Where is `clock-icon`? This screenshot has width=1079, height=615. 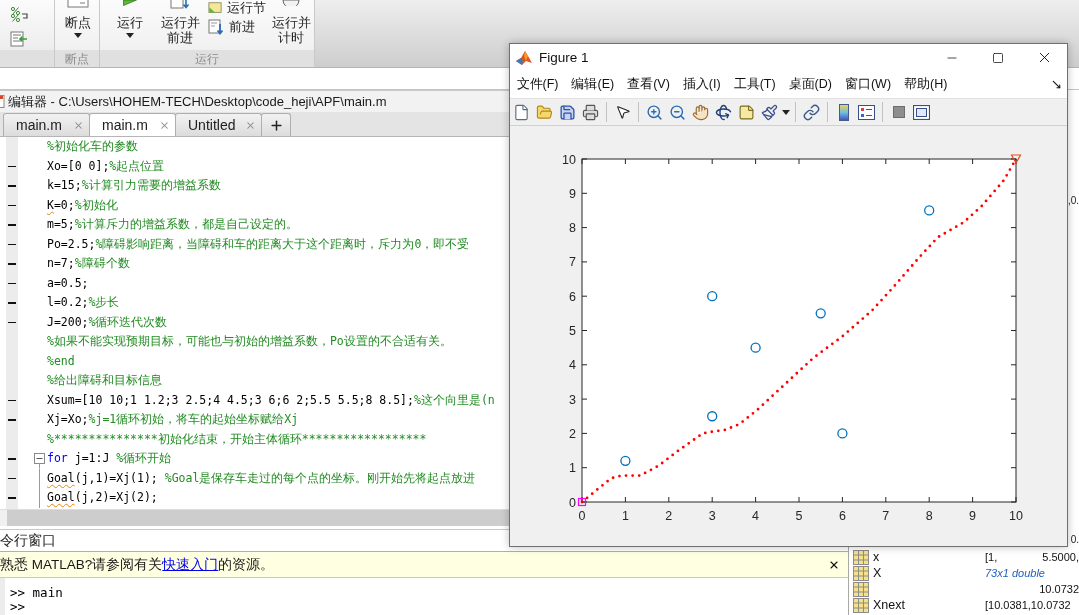
clock-icon is located at coordinates (291, 3).